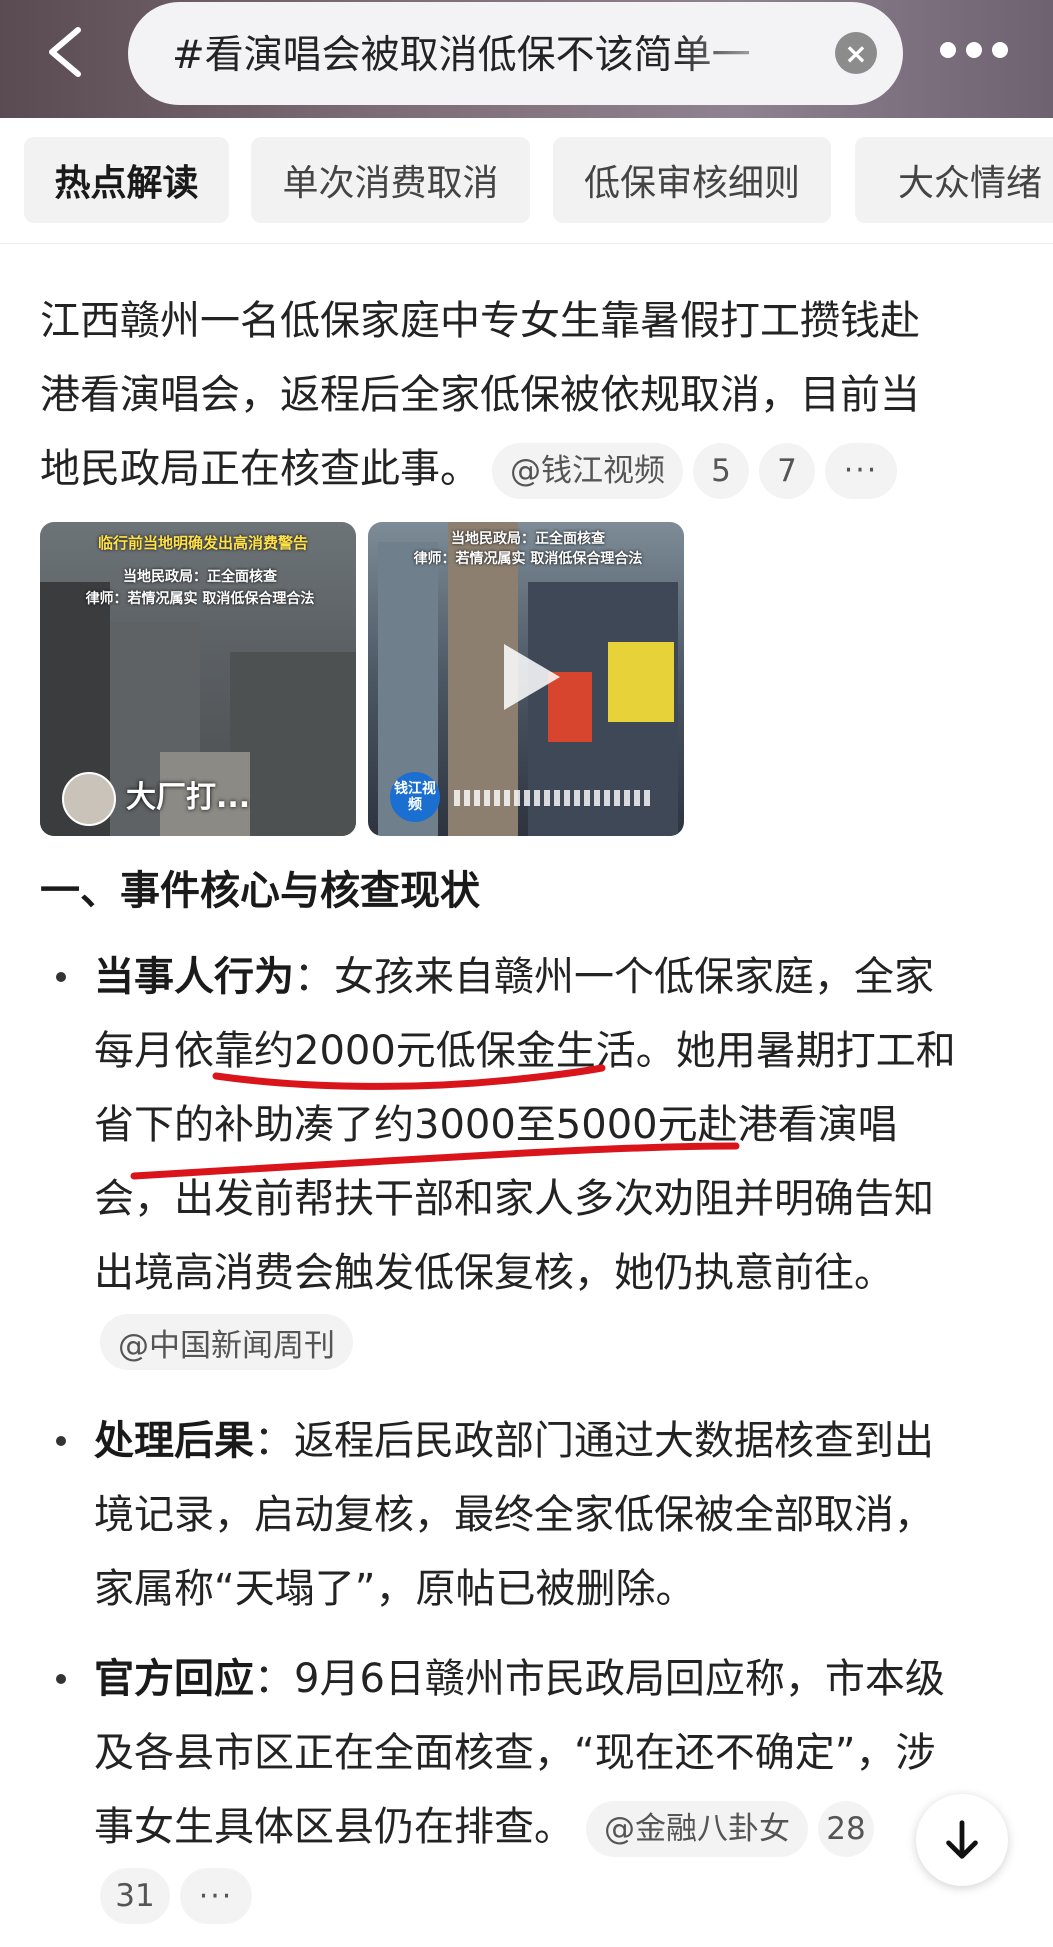 The width and height of the screenshot is (1053, 1947). Describe the element at coordinates (176, 1896) in the screenshot. I see `source-row: 31 ···` at that location.